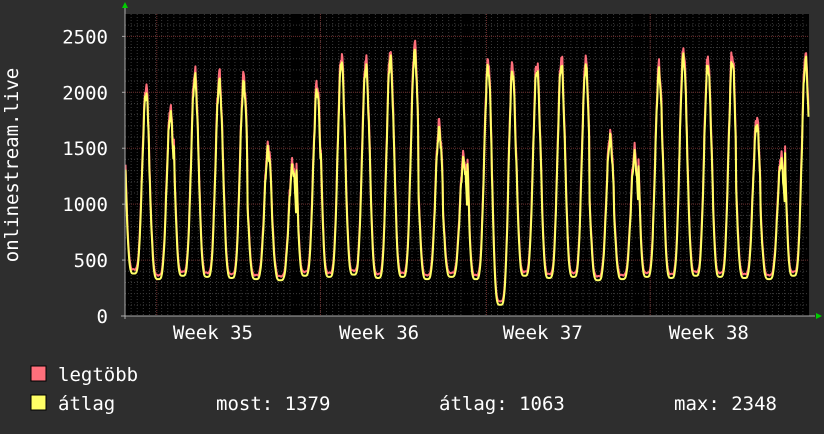  I want to click on stat-atlag: átlag: 1063, so click(502, 404).